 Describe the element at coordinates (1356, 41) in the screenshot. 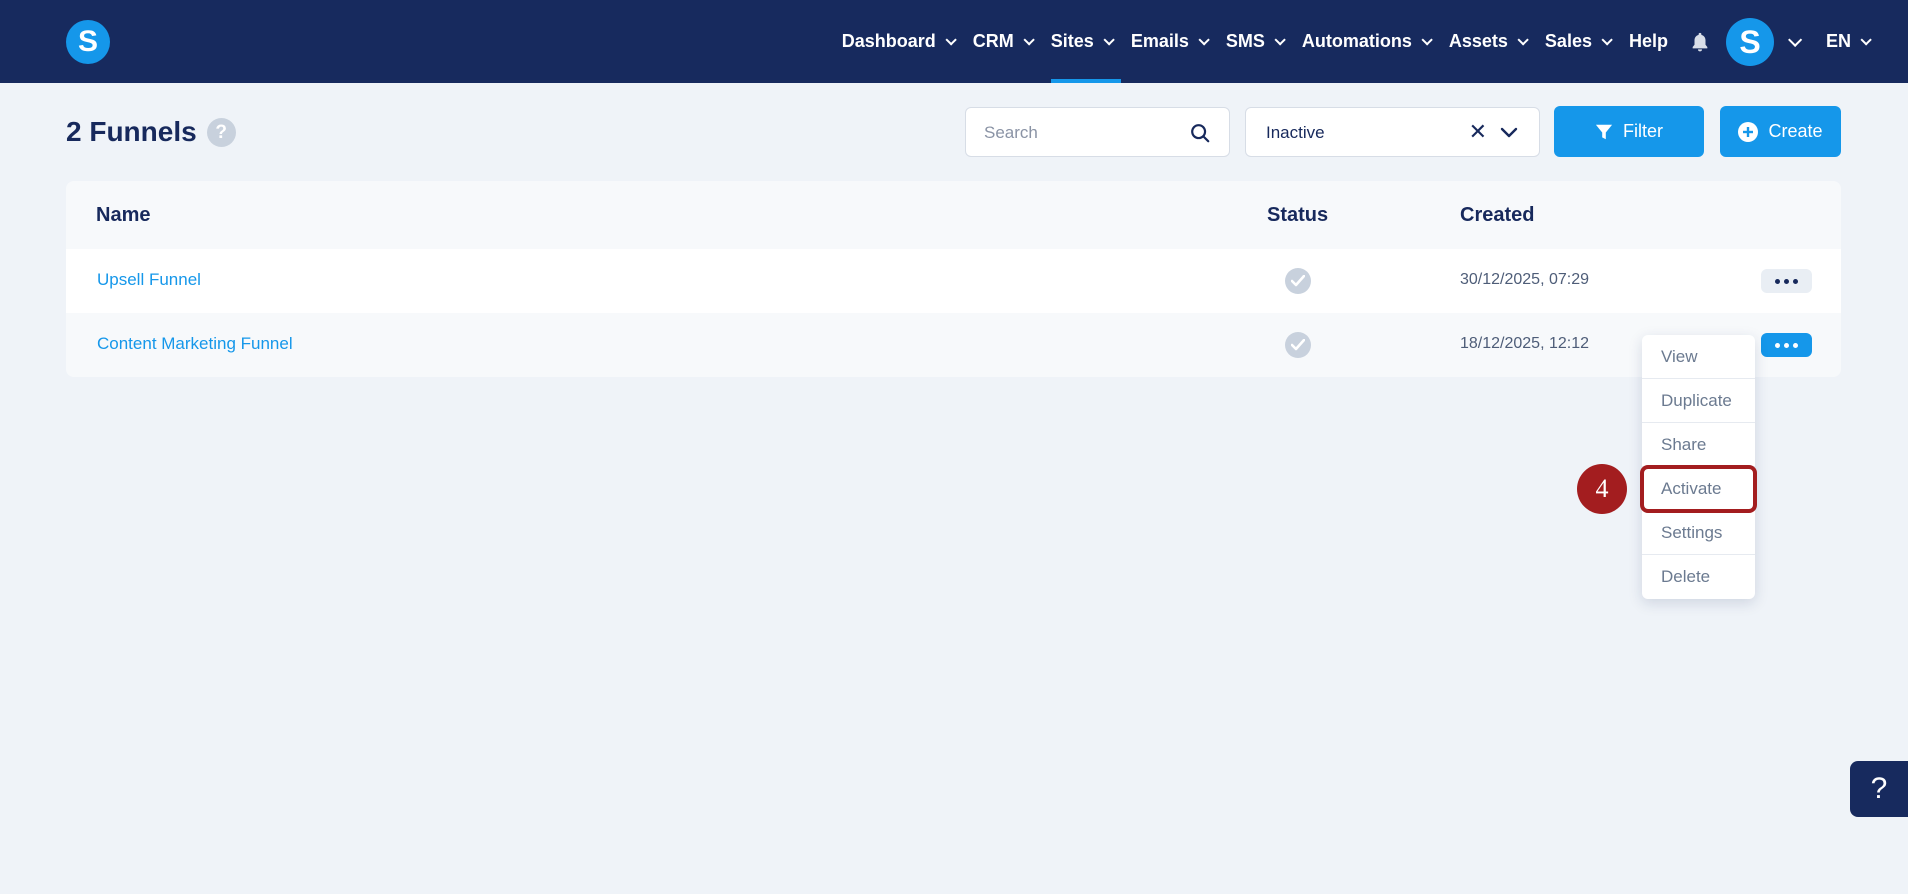

I see `nav-label: Automations` at that location.